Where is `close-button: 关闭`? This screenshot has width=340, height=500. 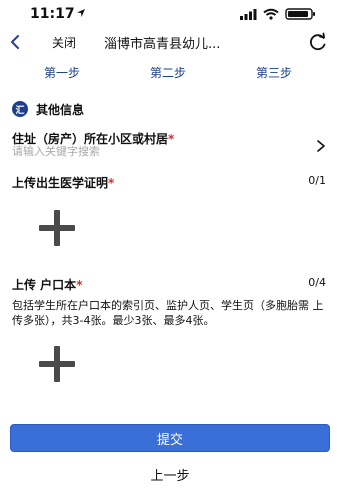
close-button: 关闭 is located at coordinates (64, 42).